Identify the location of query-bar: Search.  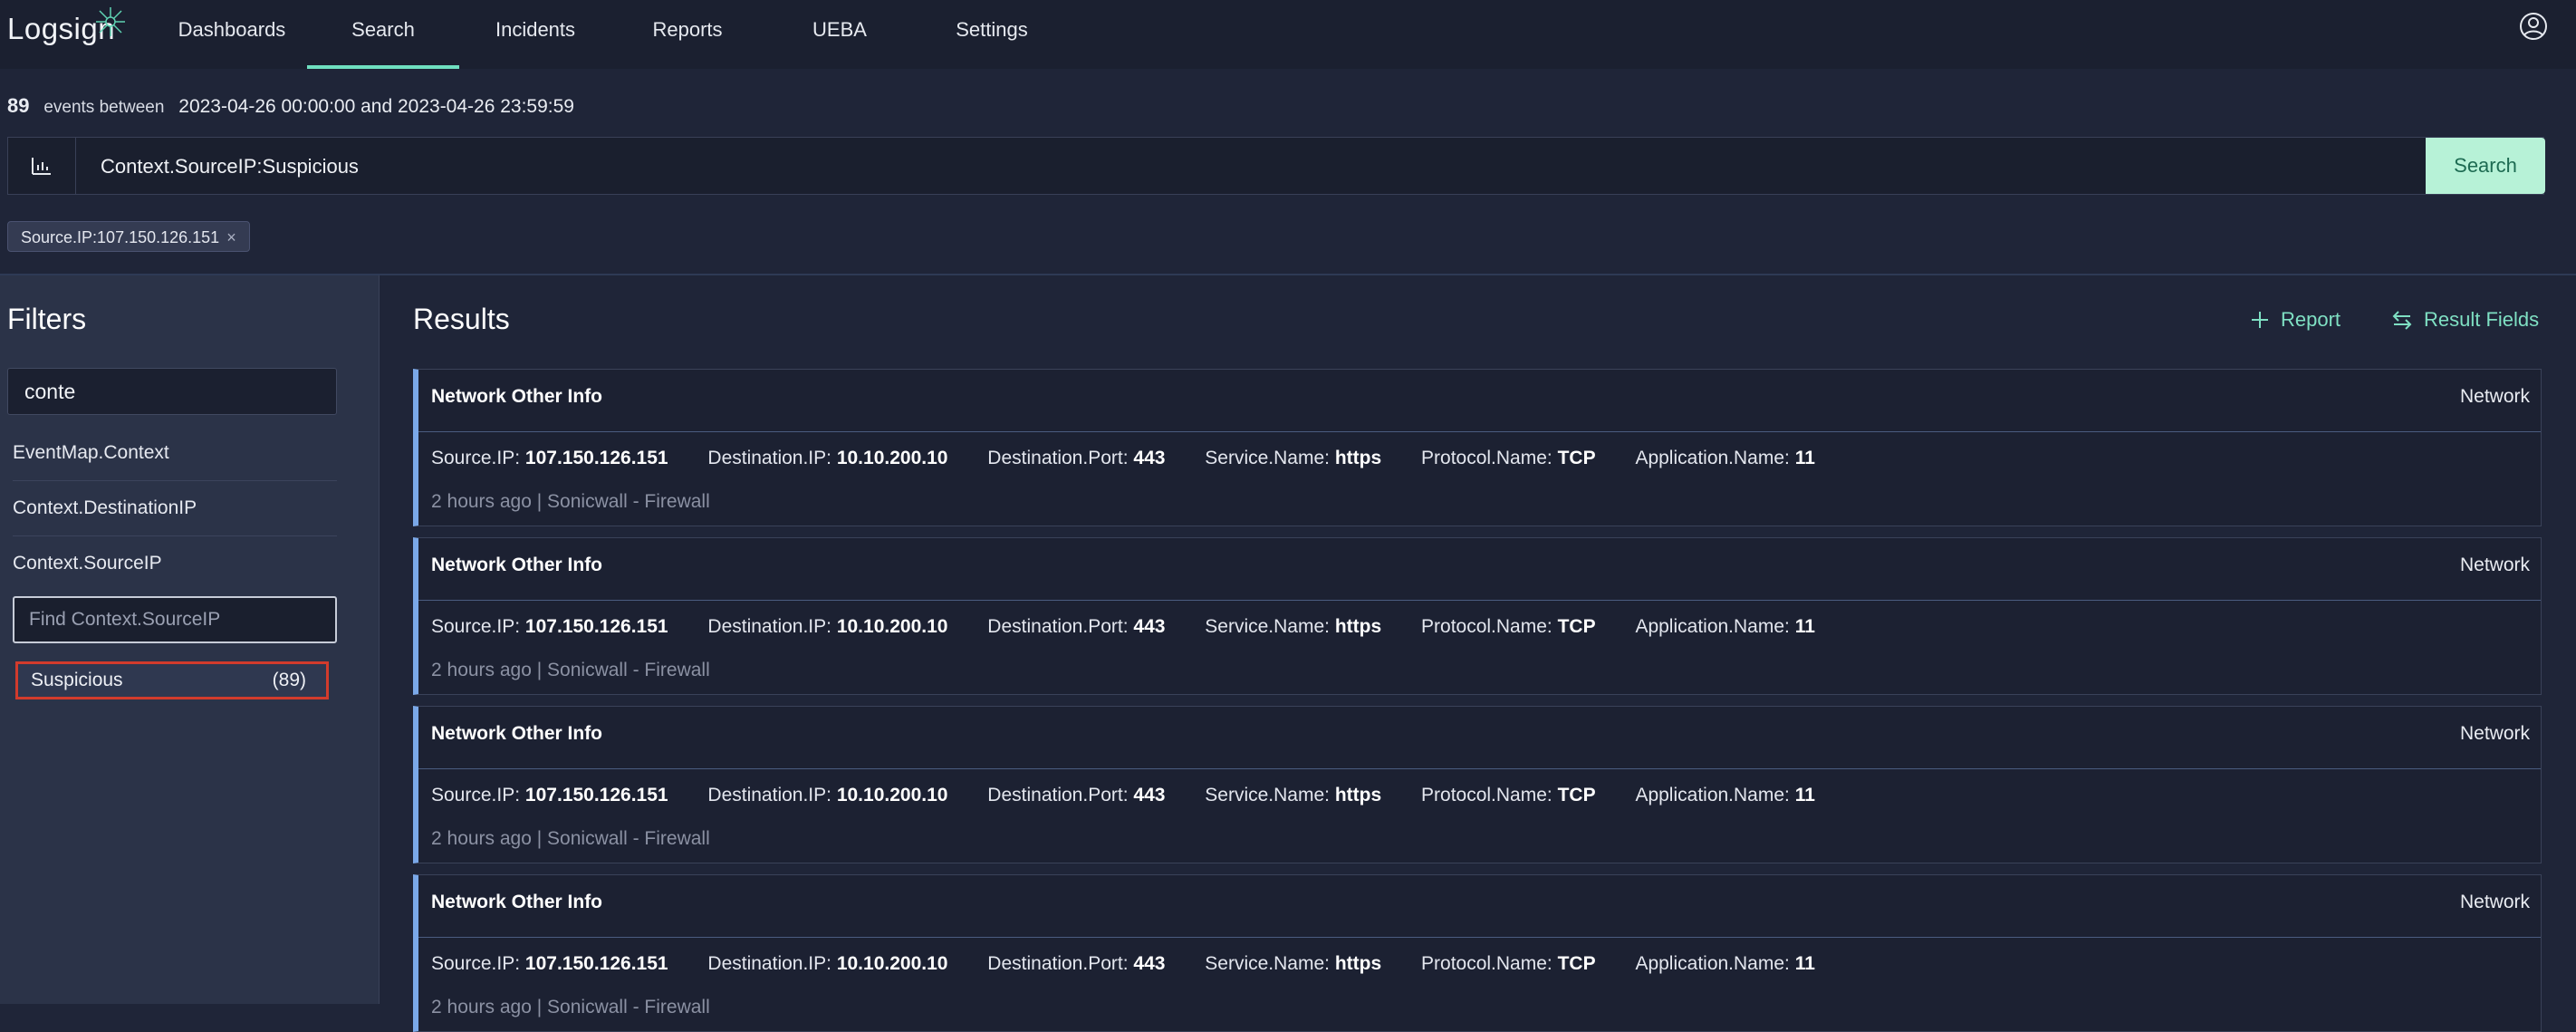
(1276, 166).